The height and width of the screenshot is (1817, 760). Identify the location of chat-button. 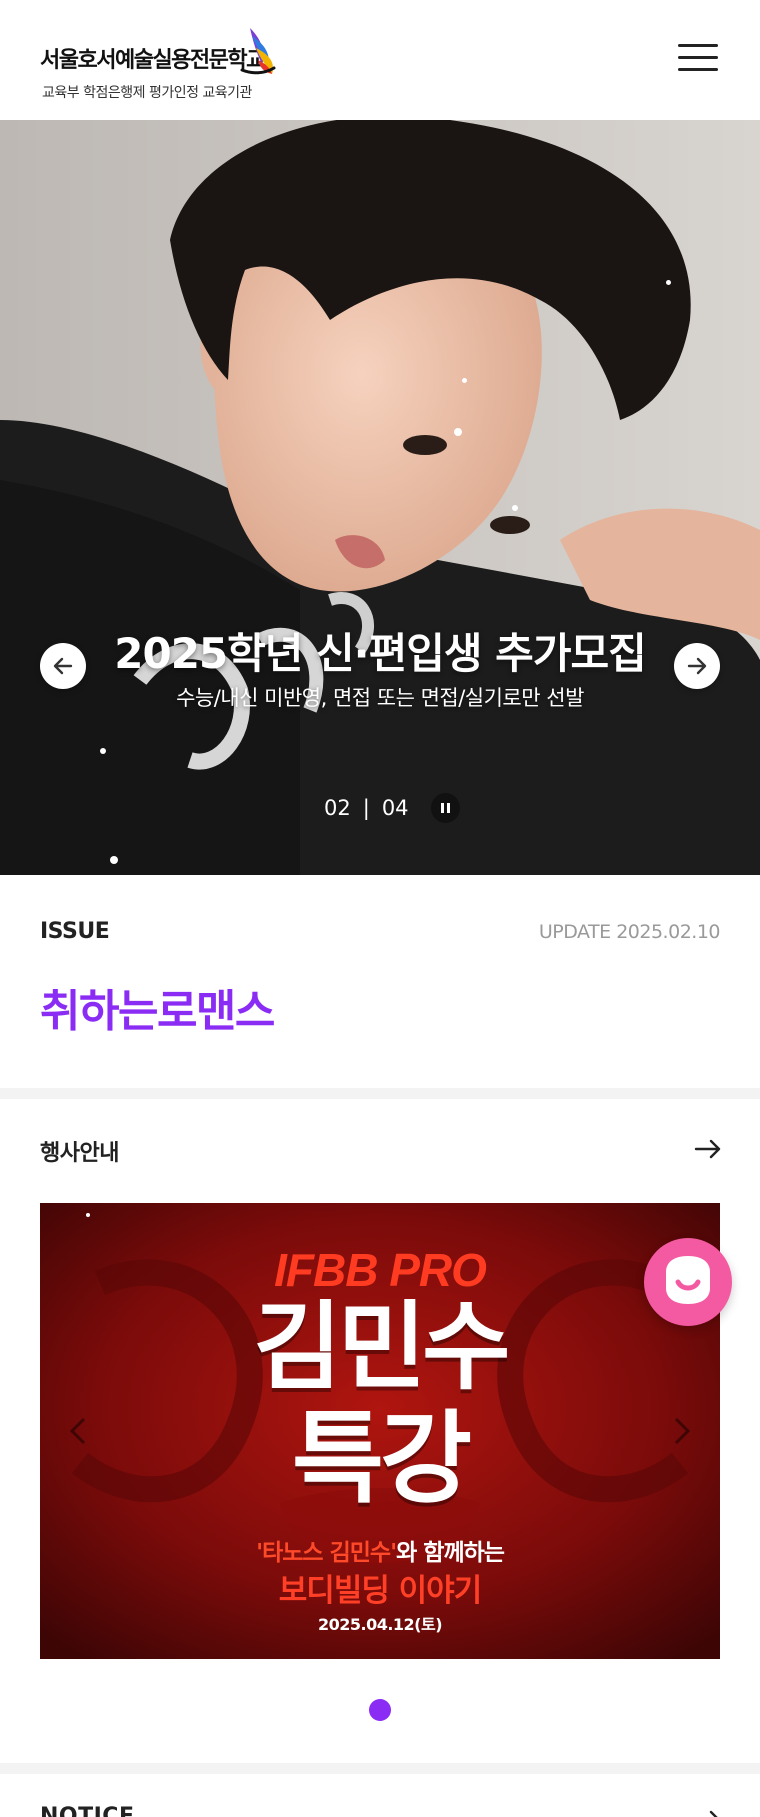
(688, 1282).